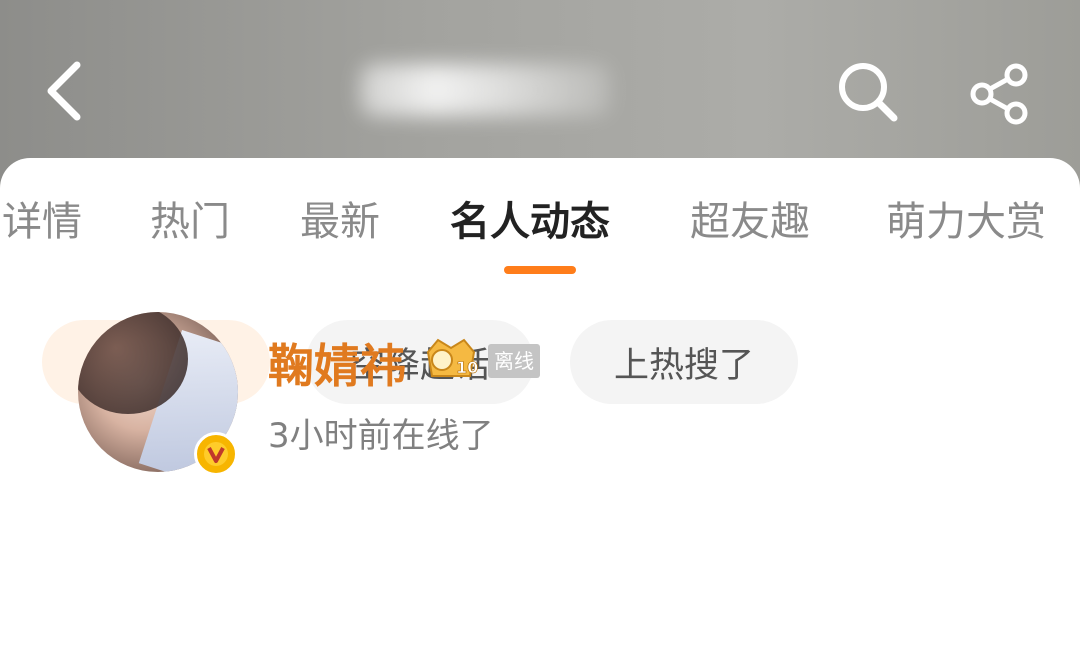 Image resolution: width=1080 pixels, height=658 pixels. Describe the element at coordinates (530, 229) in the screenshot. I see `tab-celebrity-feed: 名人动态` at that location.